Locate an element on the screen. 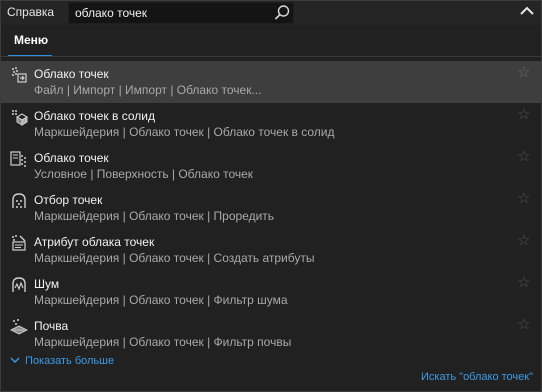 The width and height of the screenshot is (542, 392). tab-bar: Меню is located at coordinates (271, 41).